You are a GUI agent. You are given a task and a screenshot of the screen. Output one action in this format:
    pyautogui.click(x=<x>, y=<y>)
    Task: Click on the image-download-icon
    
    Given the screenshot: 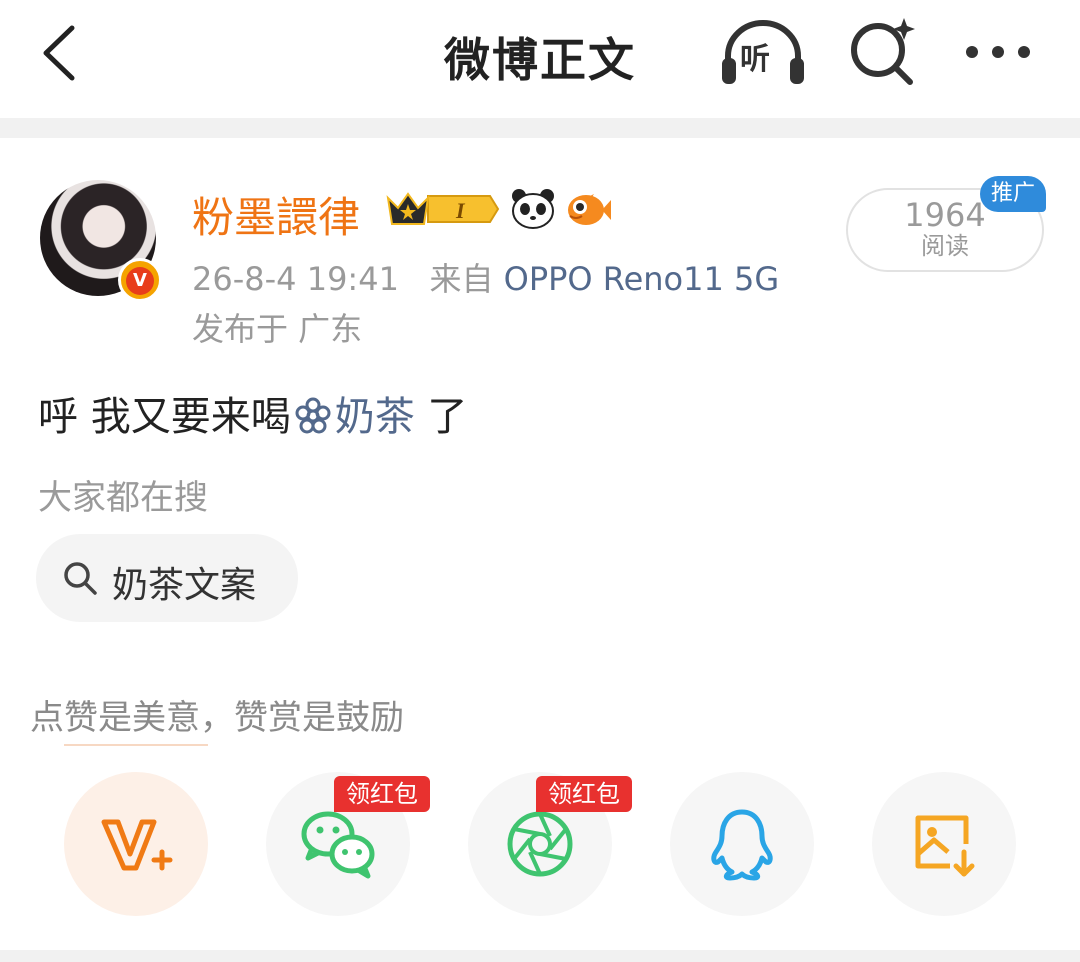 What is the action you would take?
    pyautogui.click(x=945, y=846)
    